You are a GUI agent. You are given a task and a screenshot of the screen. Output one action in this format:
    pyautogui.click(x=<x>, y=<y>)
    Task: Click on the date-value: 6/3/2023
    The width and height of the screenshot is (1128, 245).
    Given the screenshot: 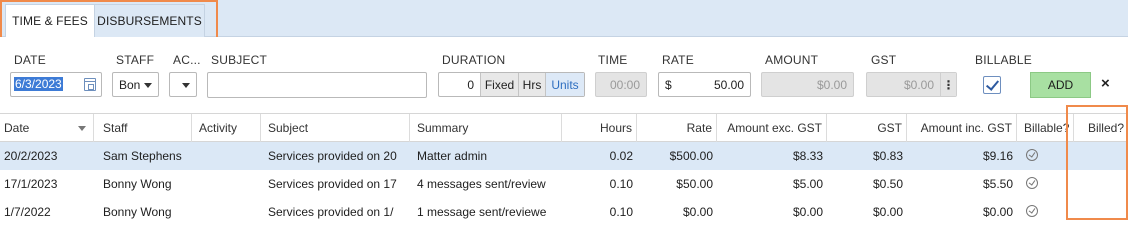 What is the action you would take?
    pyautogui.click(x=38, y=84)
    